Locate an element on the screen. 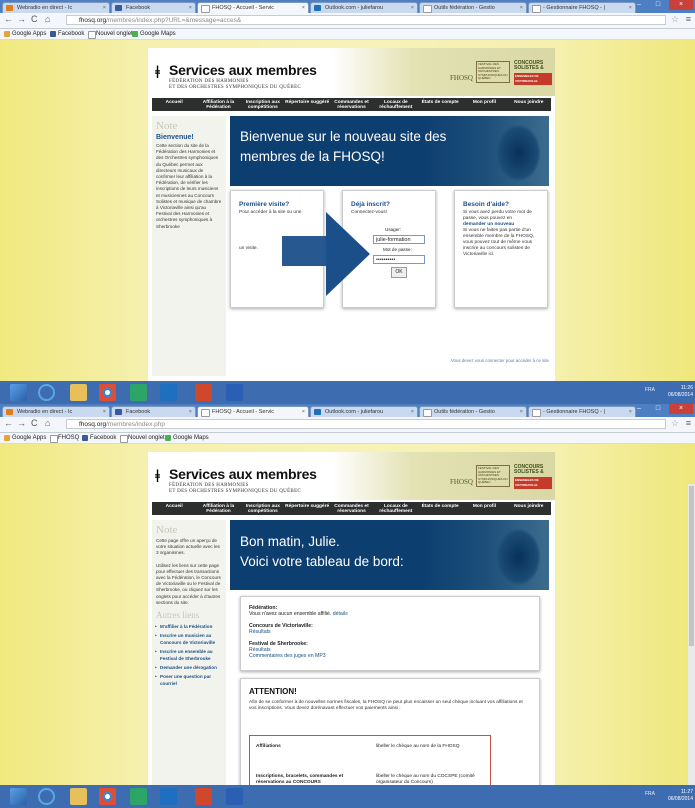  language-indicator: FRA is located at coordinates (650, 794).